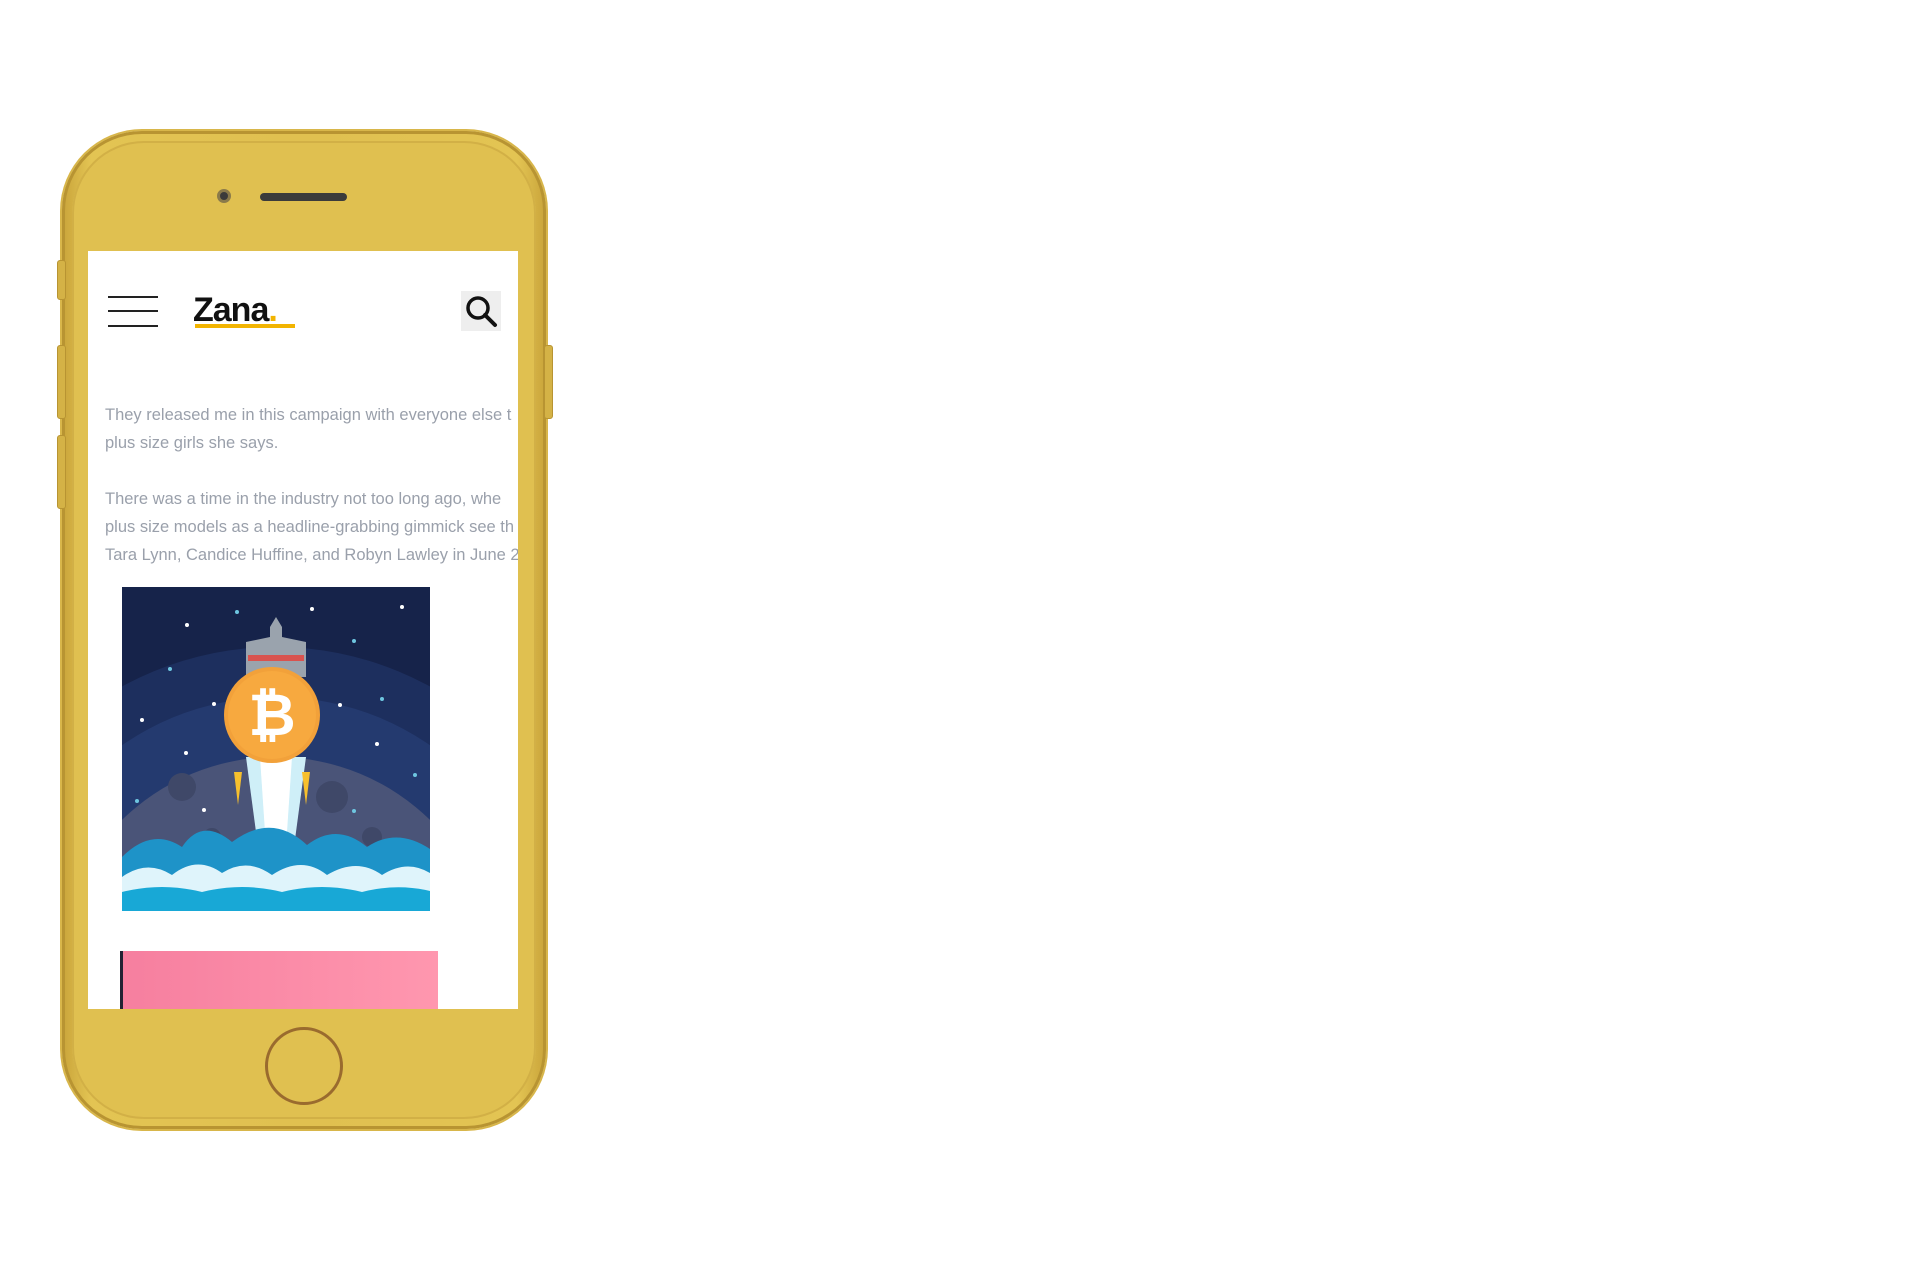 Image resolution: width=1910 pixels, height=1272 pixels. I want to click on paragraph-line: plus size girls she says., so click(192, 443).